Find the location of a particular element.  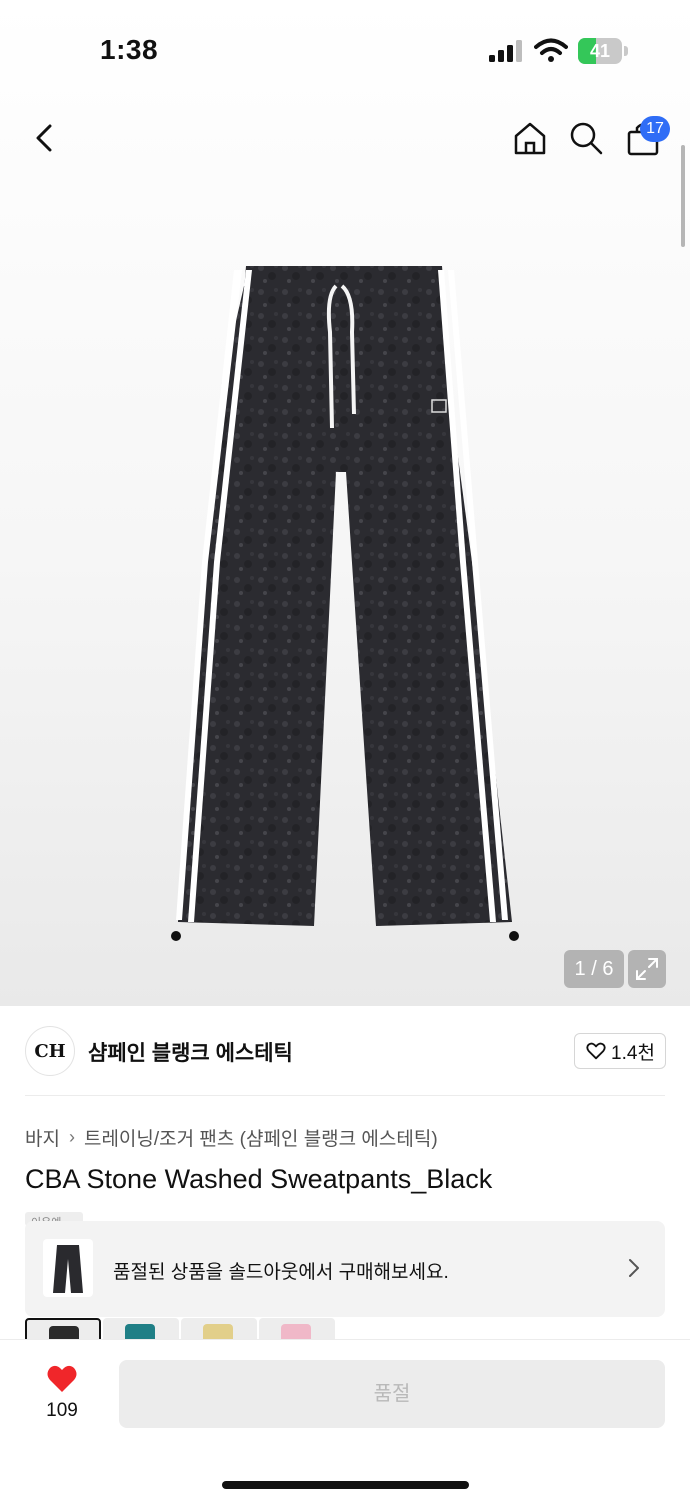

wishlist-count: 109 is located at coordinates (62, 1410).